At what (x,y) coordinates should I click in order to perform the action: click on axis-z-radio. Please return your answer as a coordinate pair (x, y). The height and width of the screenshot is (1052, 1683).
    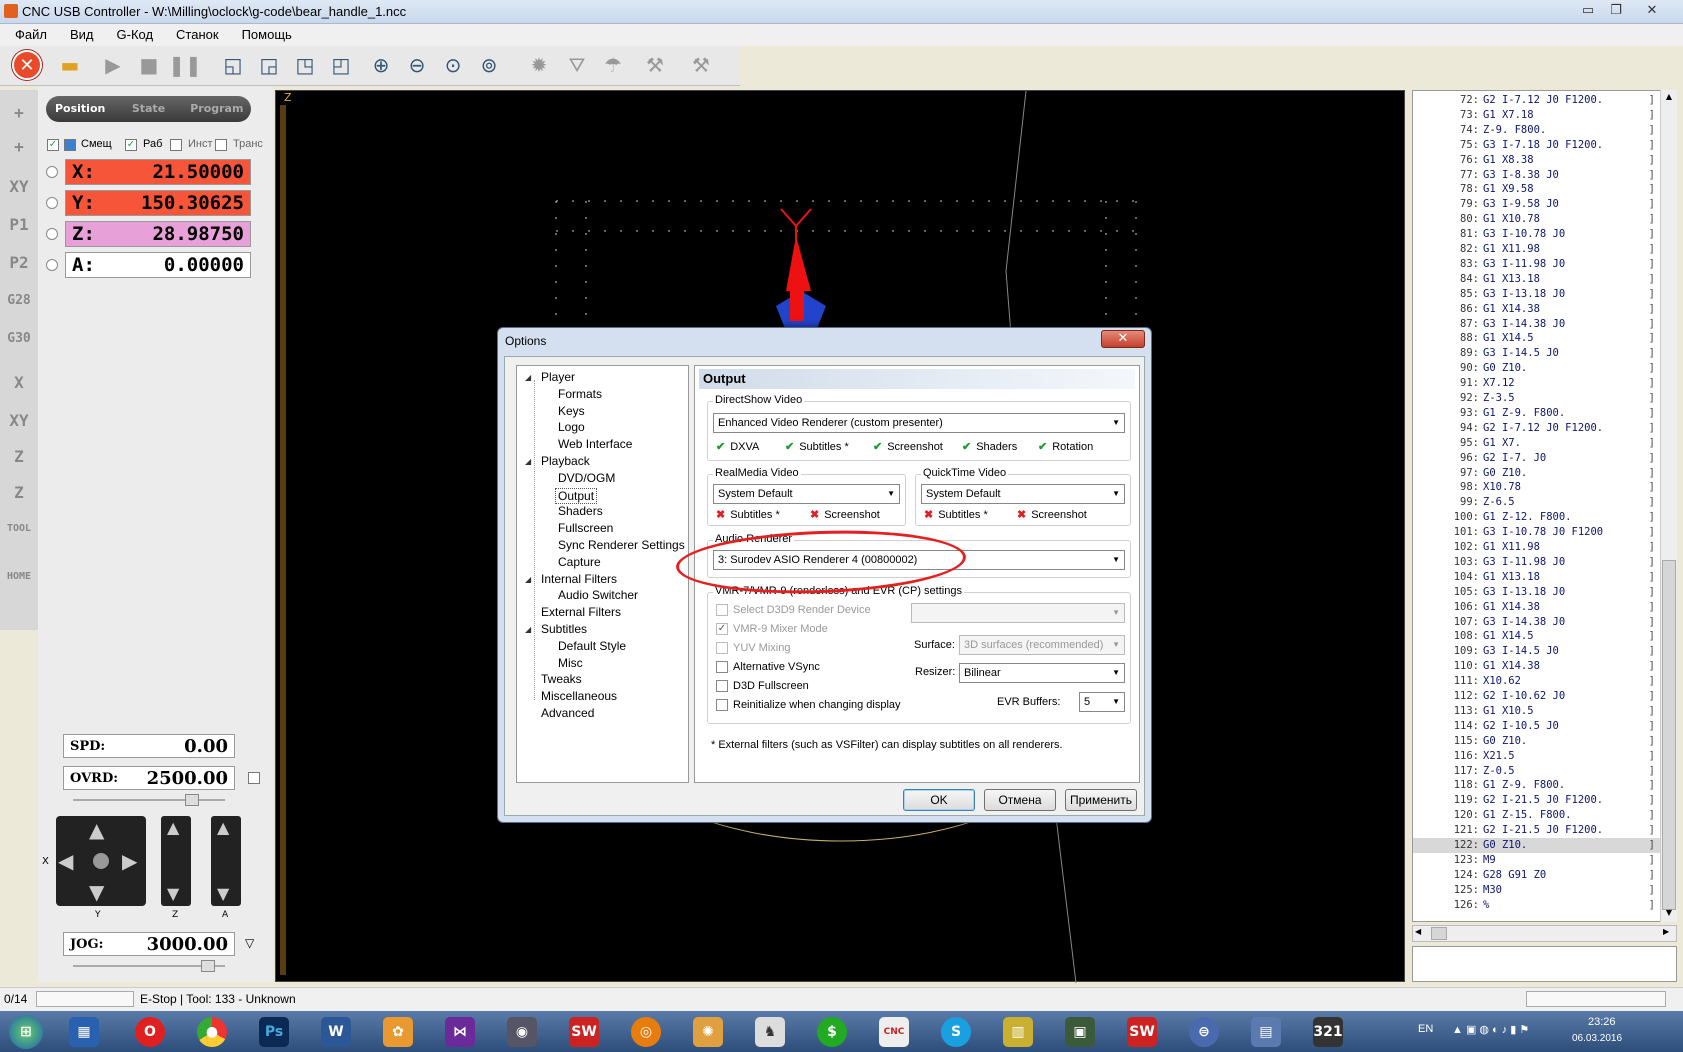
    Looking at the image, I should click on (52, 234).